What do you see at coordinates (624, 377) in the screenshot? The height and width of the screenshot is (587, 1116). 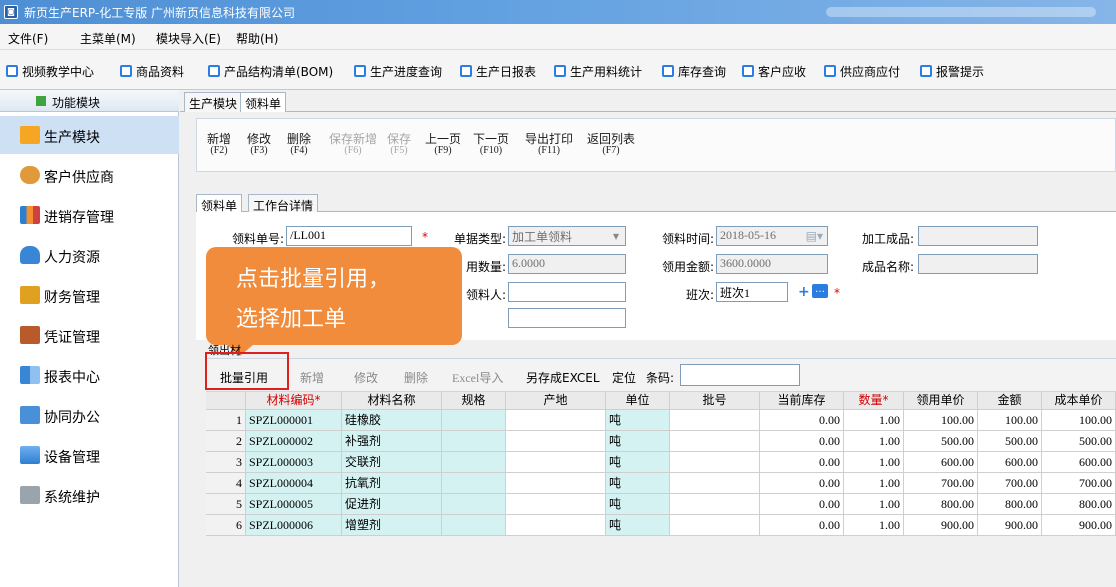 I see `locate-button: 定位` at bounding box center [624, 377].